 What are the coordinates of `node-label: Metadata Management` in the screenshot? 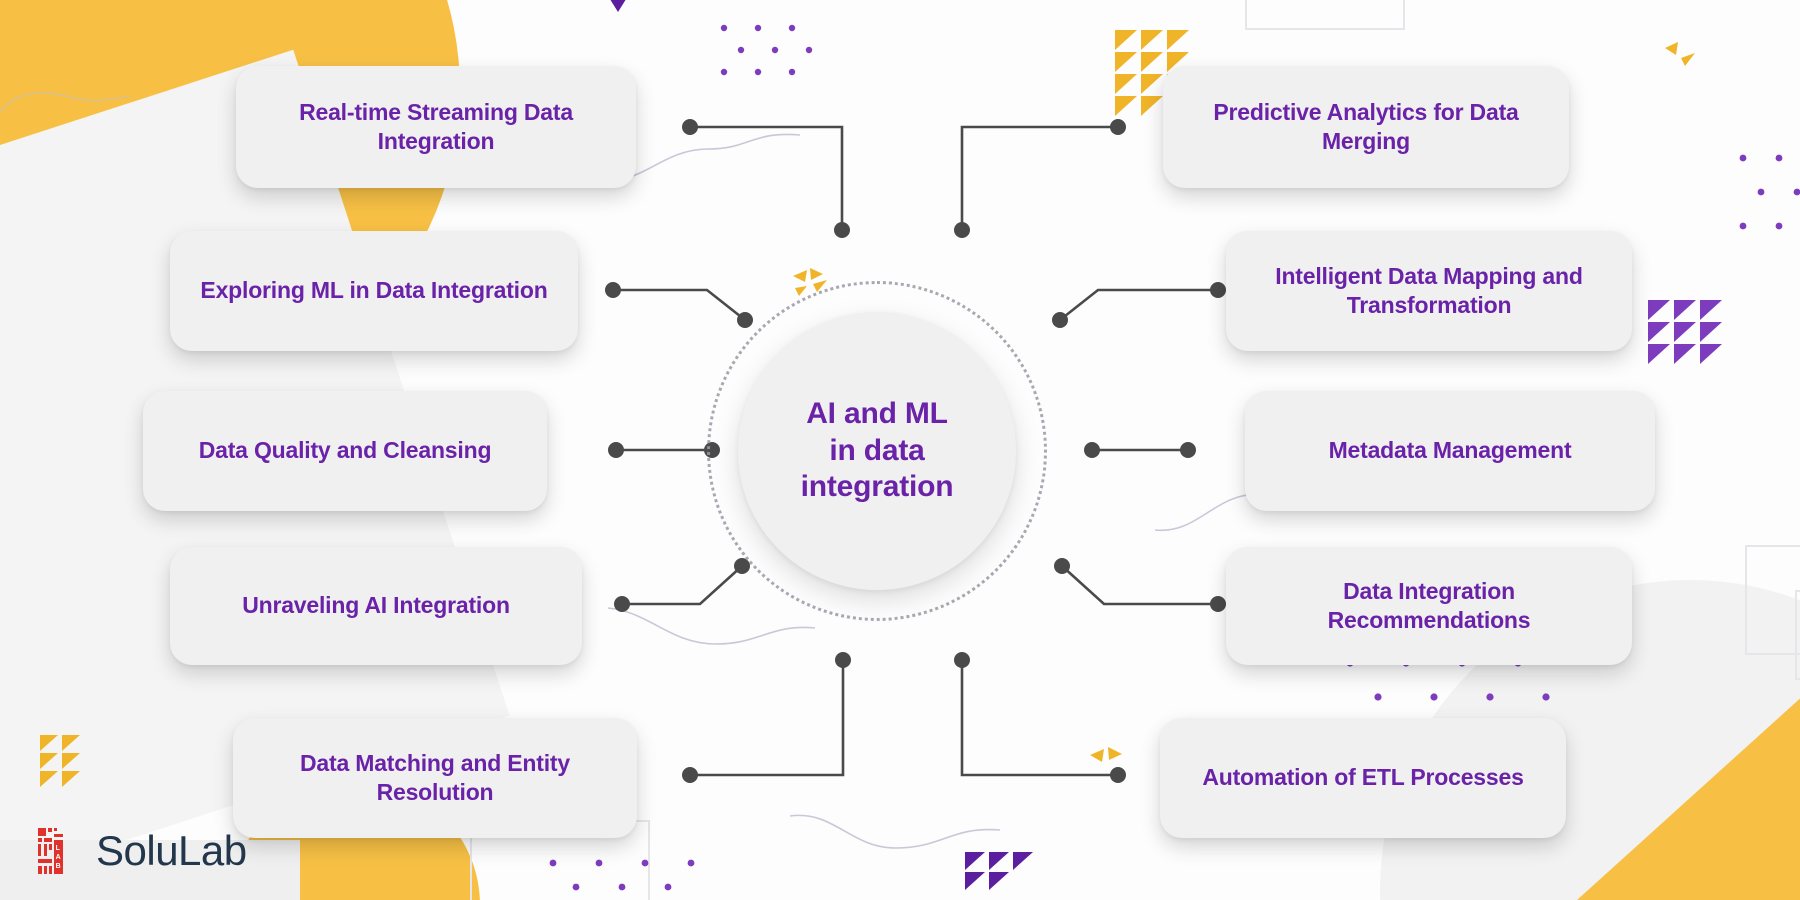 It's located at (1450, 450).